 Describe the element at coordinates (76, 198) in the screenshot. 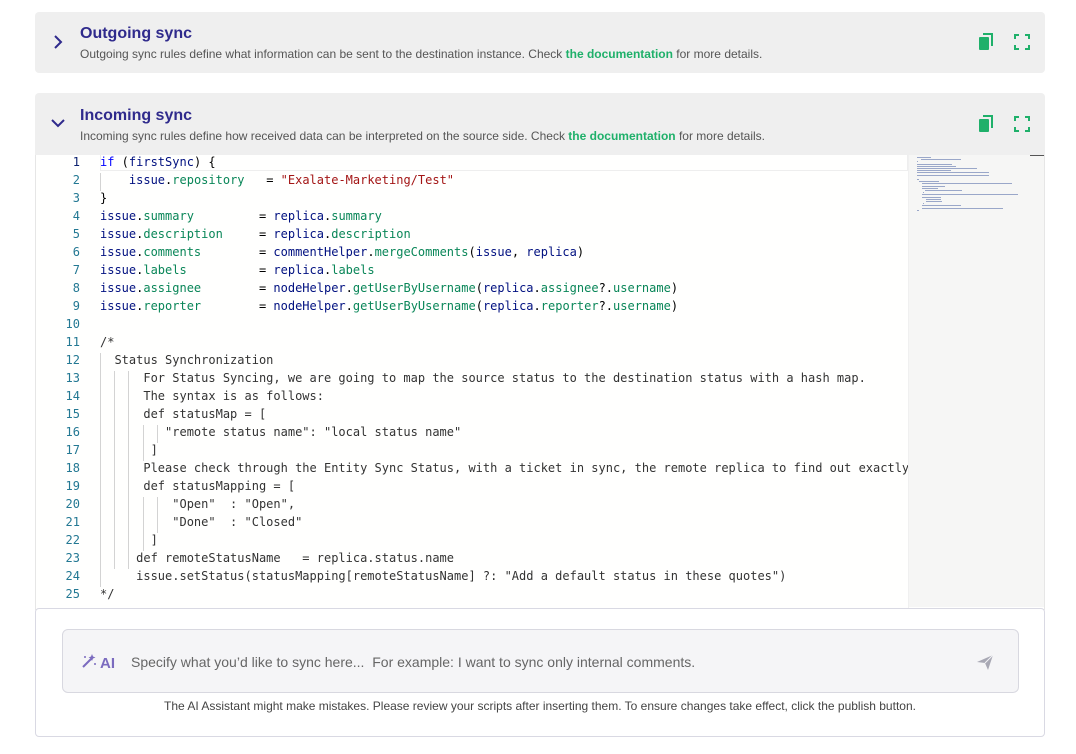

I see `line-number: 3` at that location.